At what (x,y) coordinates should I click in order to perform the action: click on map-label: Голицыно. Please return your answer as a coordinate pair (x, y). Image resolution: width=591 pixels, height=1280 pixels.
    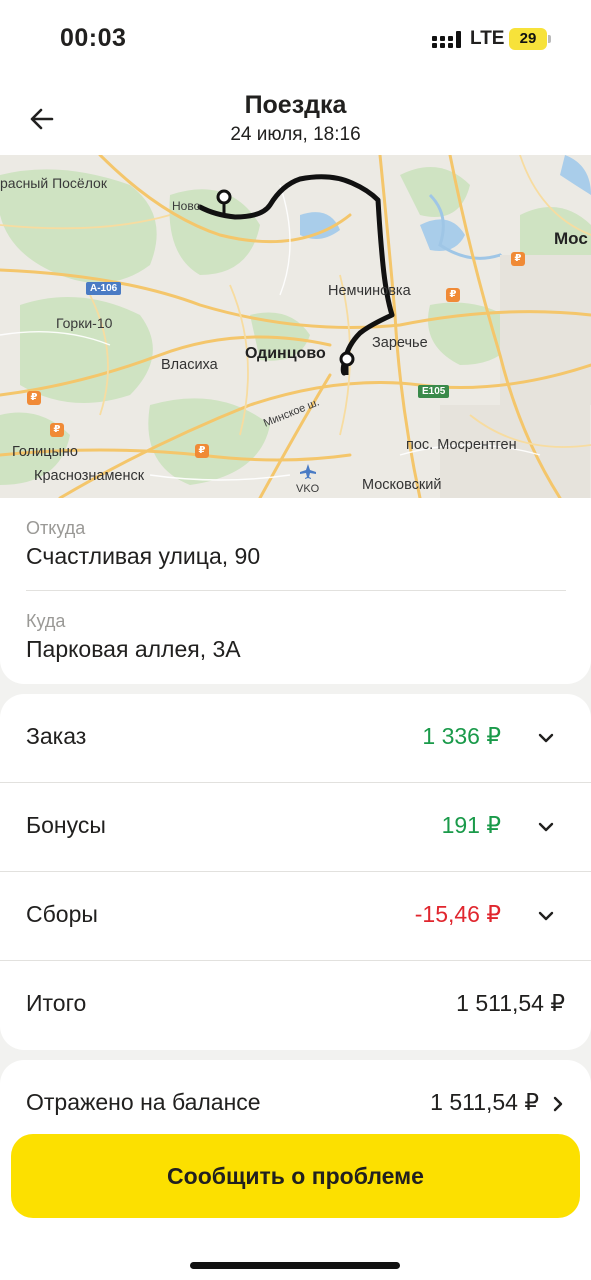
    Looking at the image, I should click on (45, 452).